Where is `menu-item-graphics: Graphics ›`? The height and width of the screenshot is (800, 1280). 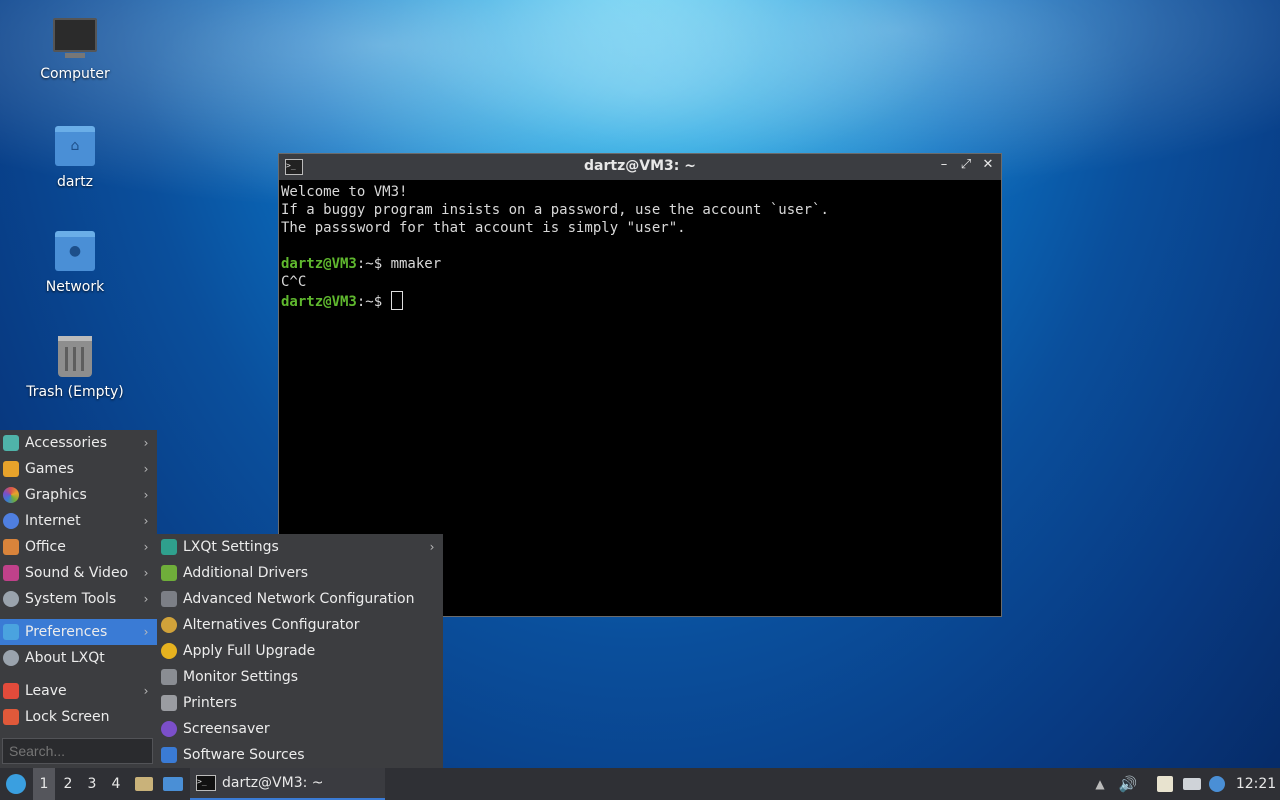
menu-item-graphics: Graphics › is located at coordinates (78, 495).